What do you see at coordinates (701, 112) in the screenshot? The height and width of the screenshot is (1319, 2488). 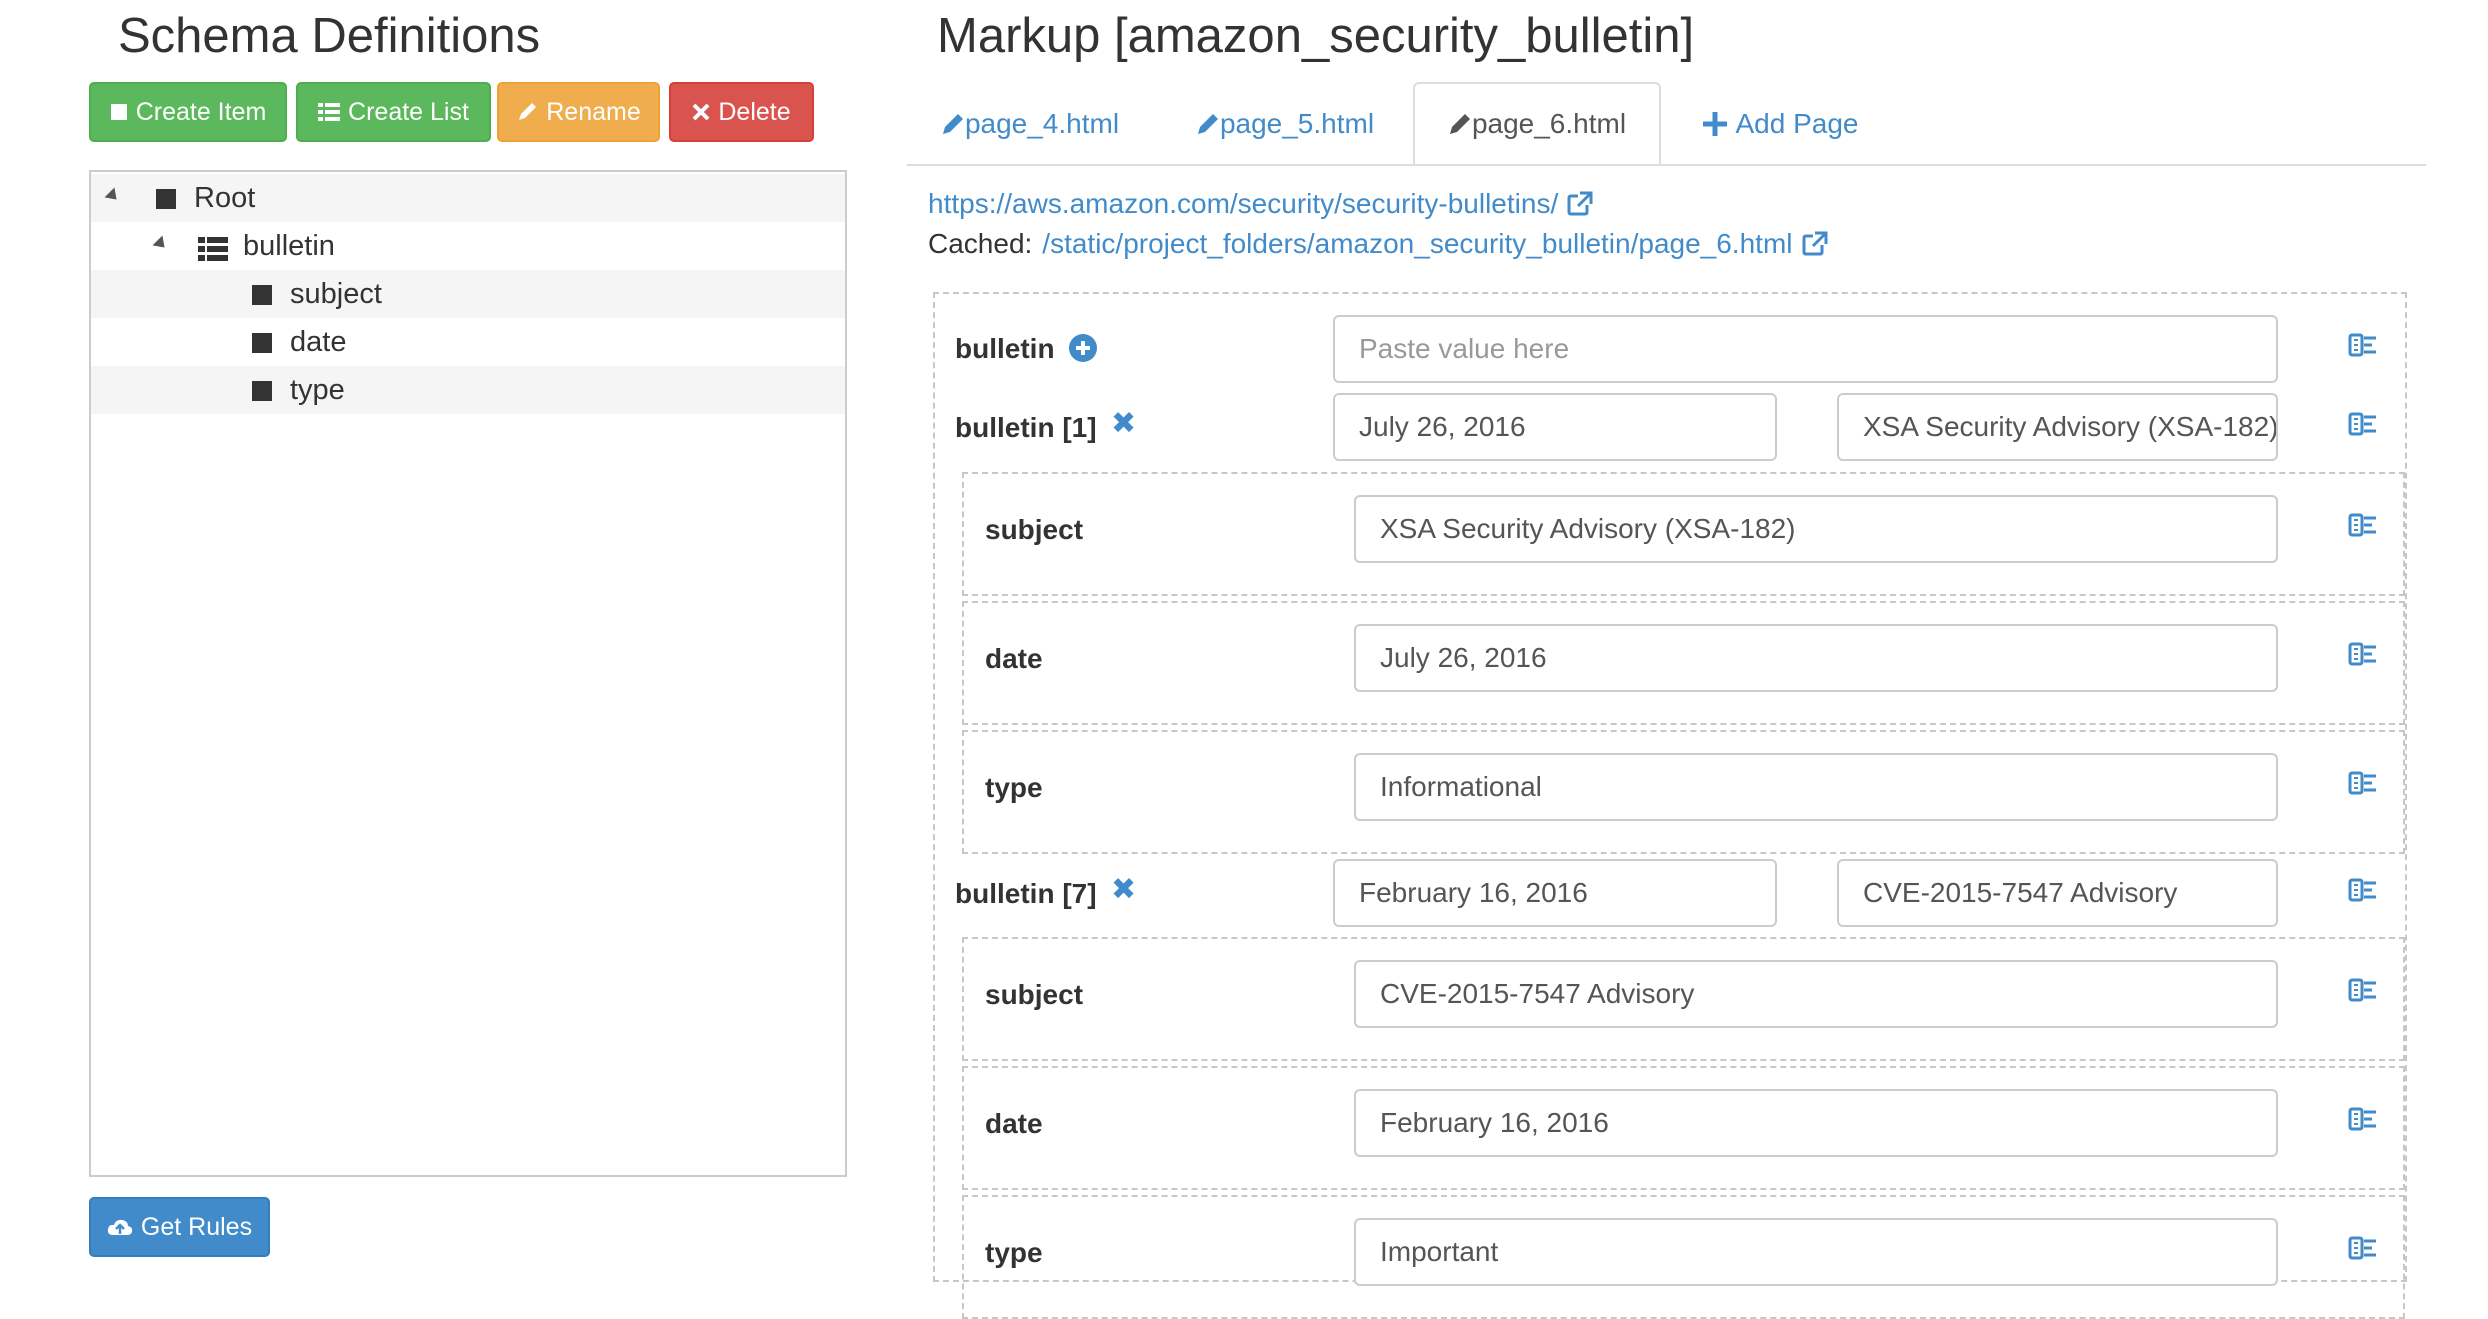 I see `x-icon` at bounding box center [701, 112].